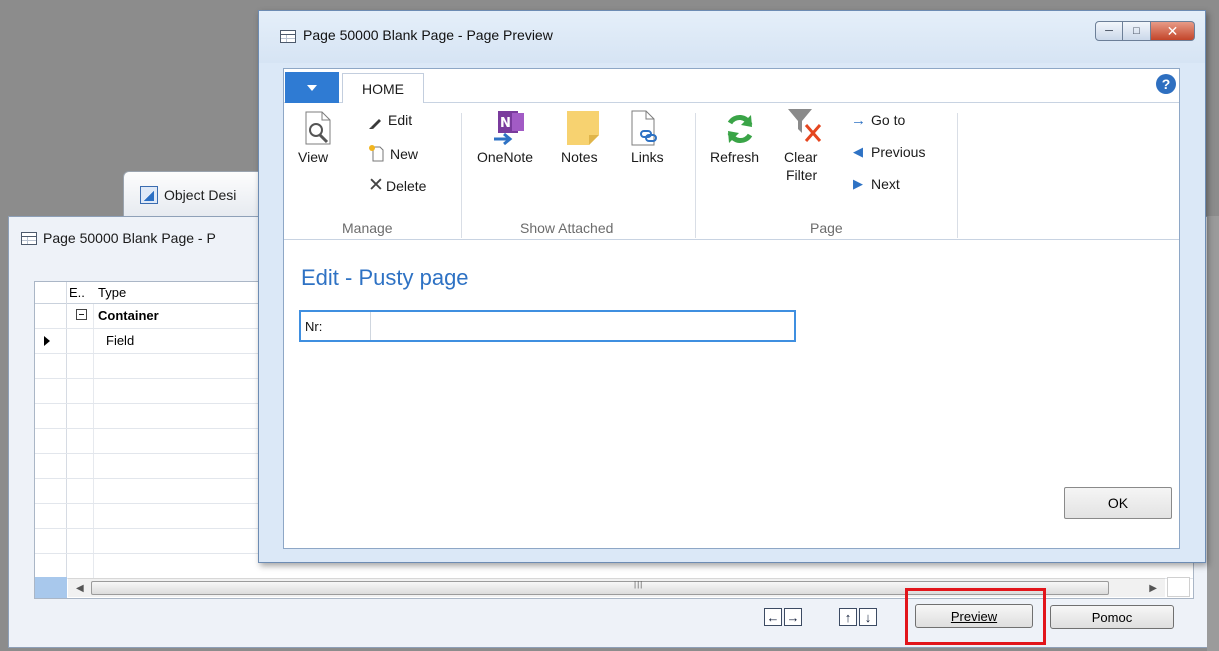 The image size is (1219, 651). I want to click on clear-filter-label-line1: Clear, so click(801, 157).